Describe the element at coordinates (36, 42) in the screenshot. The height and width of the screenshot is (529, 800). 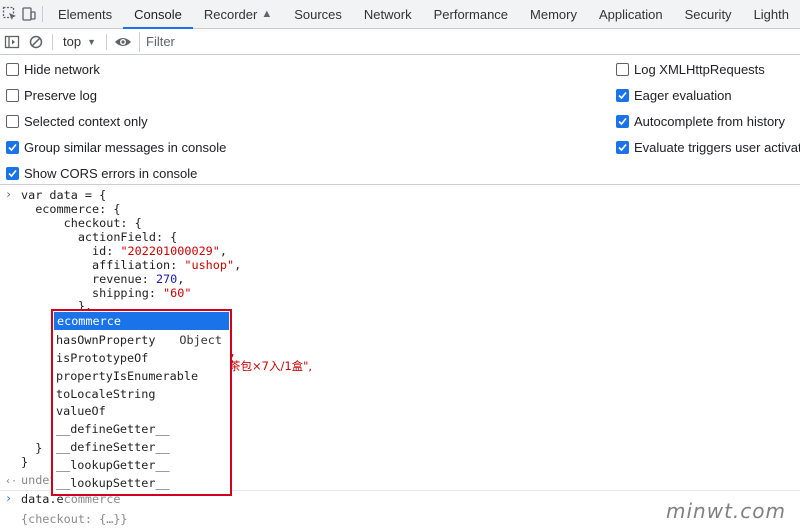
I see `clear-console-icon` at that location.